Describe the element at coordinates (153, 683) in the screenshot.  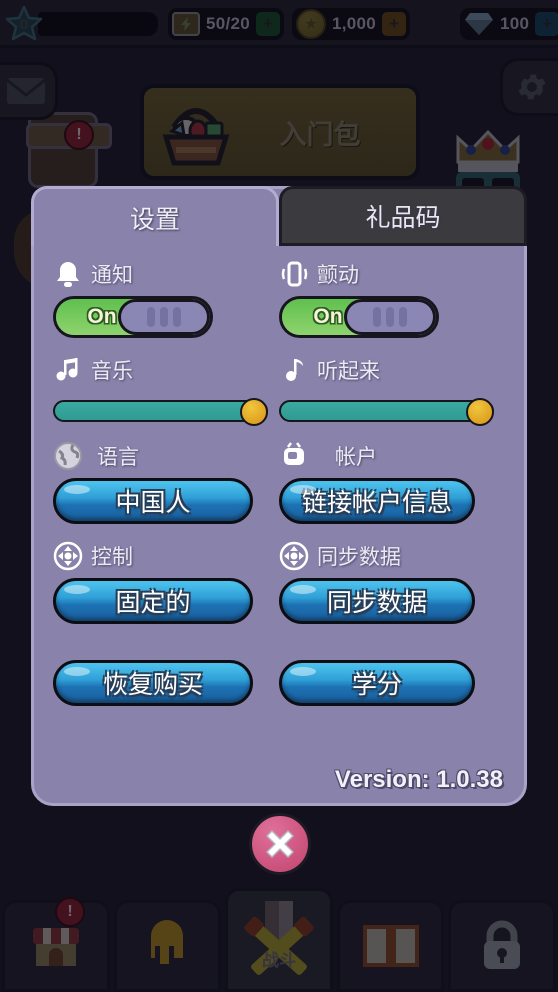
I see `restore-purchase-button: 恢复购买` at that location.